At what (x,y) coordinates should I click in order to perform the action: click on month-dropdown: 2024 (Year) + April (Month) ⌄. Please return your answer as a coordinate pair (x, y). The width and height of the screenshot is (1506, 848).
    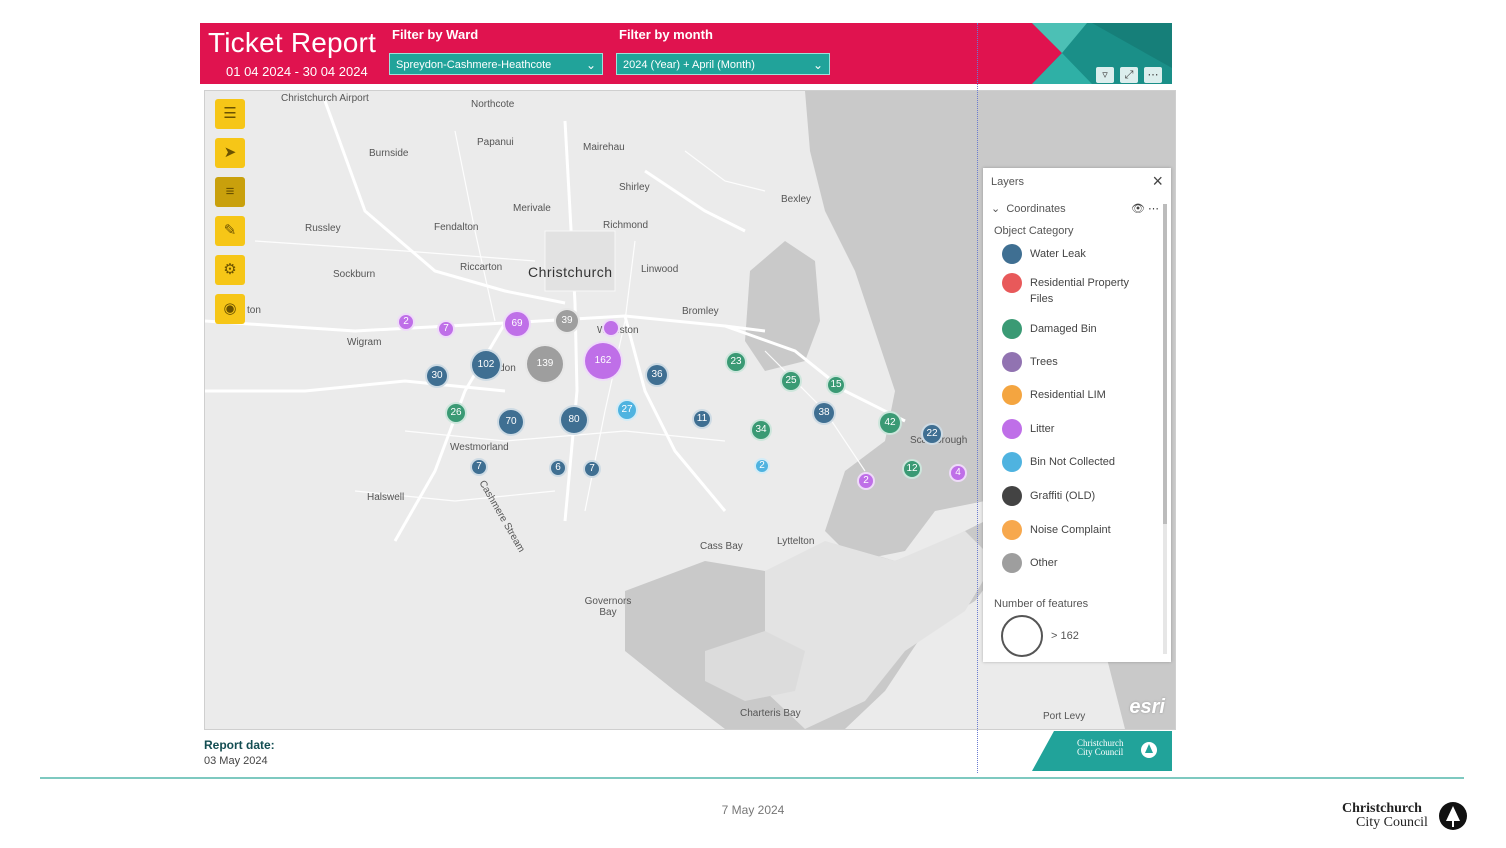
    Looking at the image, I should click on (723, 64).